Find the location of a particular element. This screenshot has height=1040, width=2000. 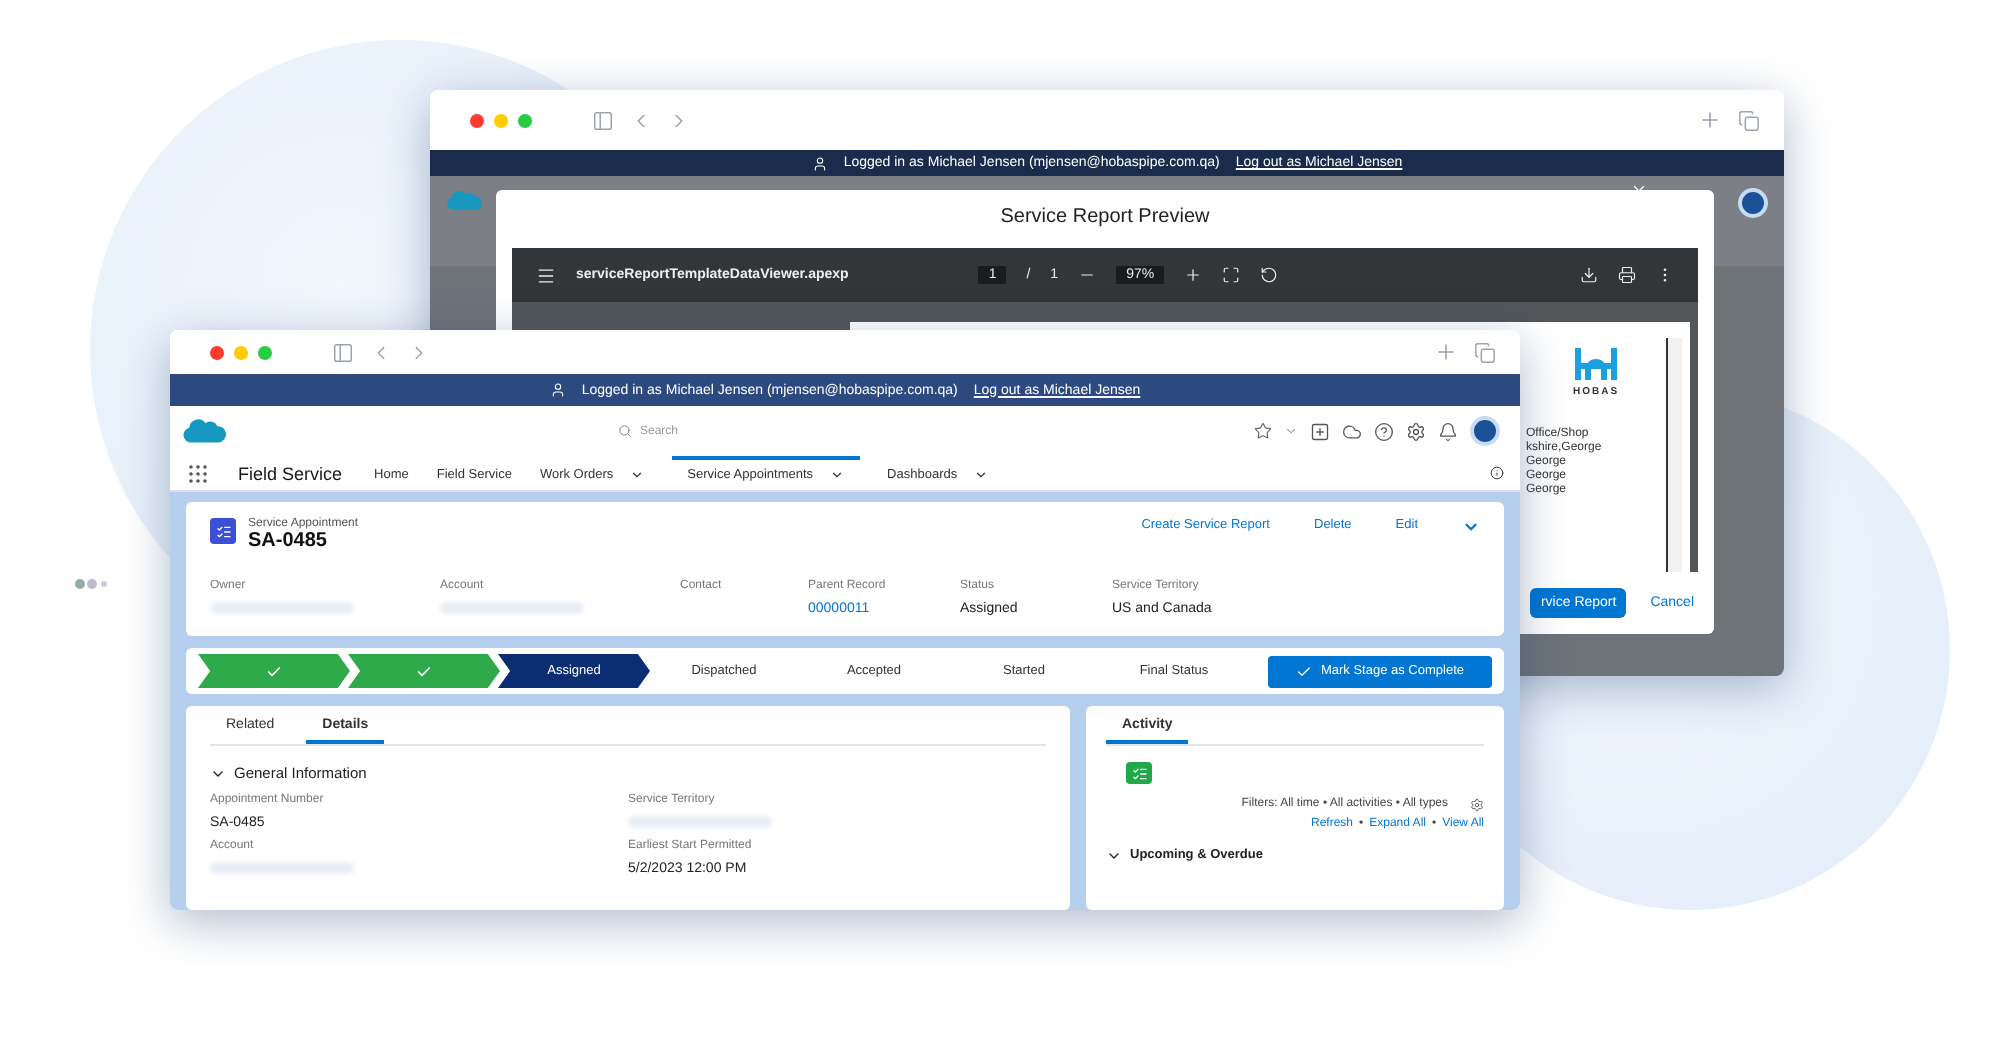

record-name: SA-0485 is located at coordinates (288, 541).